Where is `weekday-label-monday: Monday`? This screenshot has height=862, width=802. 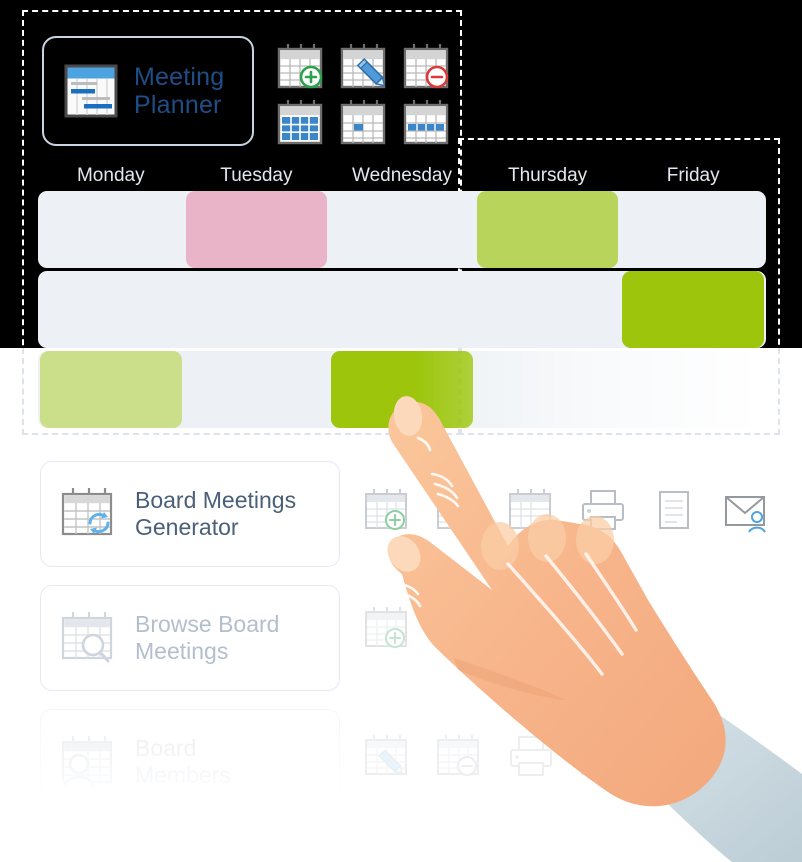
weekday-label-monday: Monday is located at coordinates (110, 175).